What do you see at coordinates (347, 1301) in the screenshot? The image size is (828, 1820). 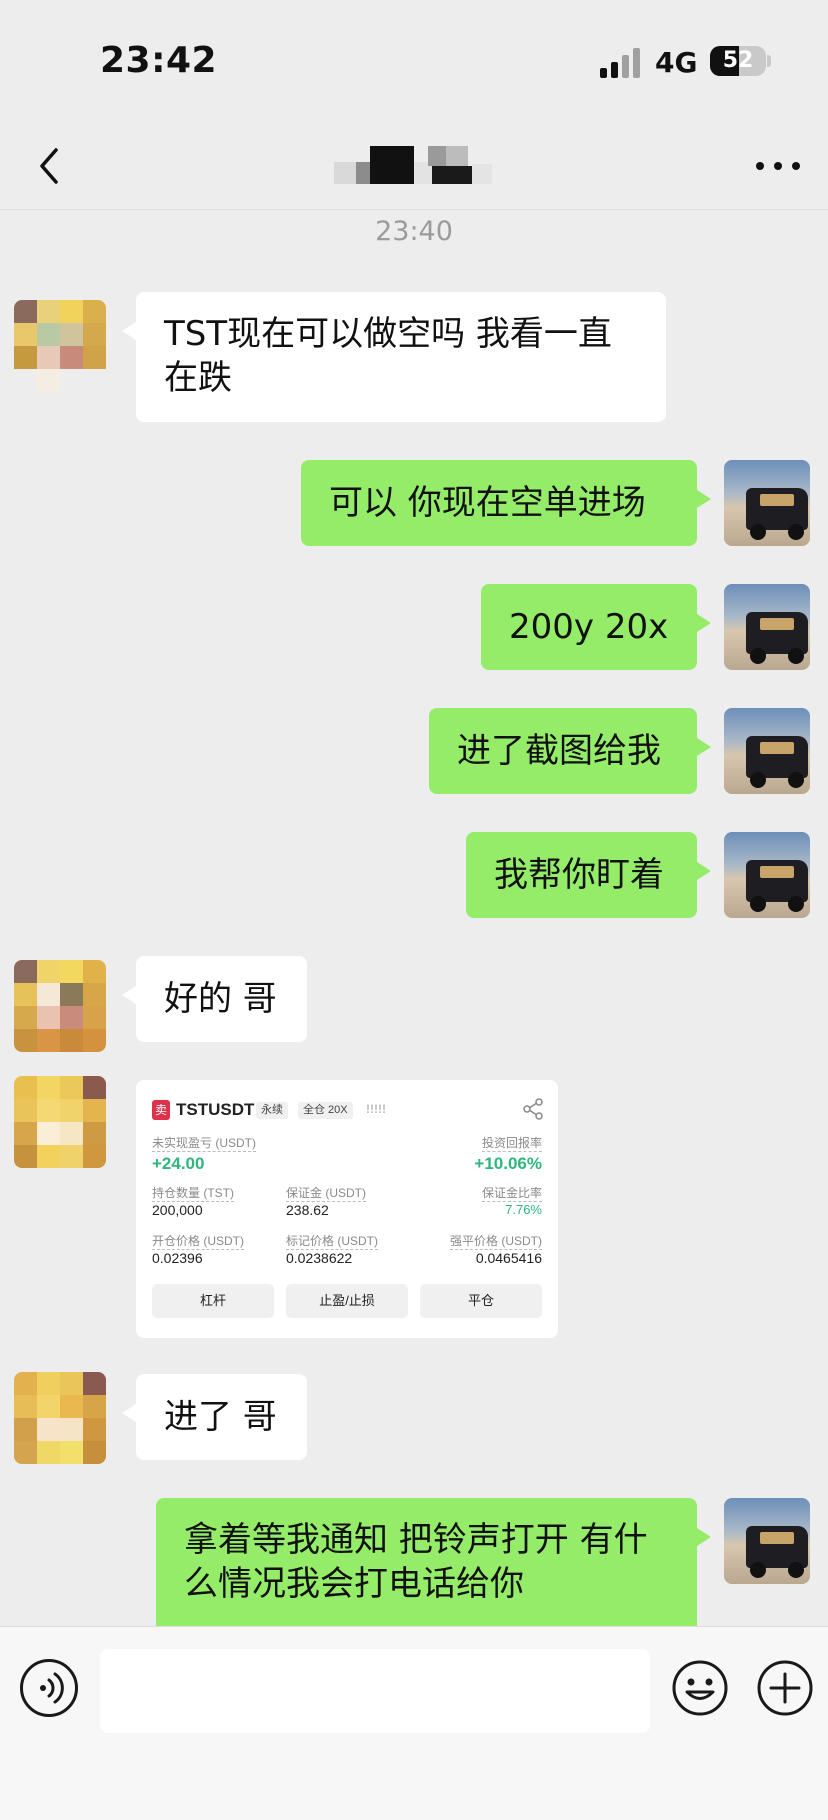 I see `tp-sl-button: 止盈/止损` at bounding box center [347, 1301].